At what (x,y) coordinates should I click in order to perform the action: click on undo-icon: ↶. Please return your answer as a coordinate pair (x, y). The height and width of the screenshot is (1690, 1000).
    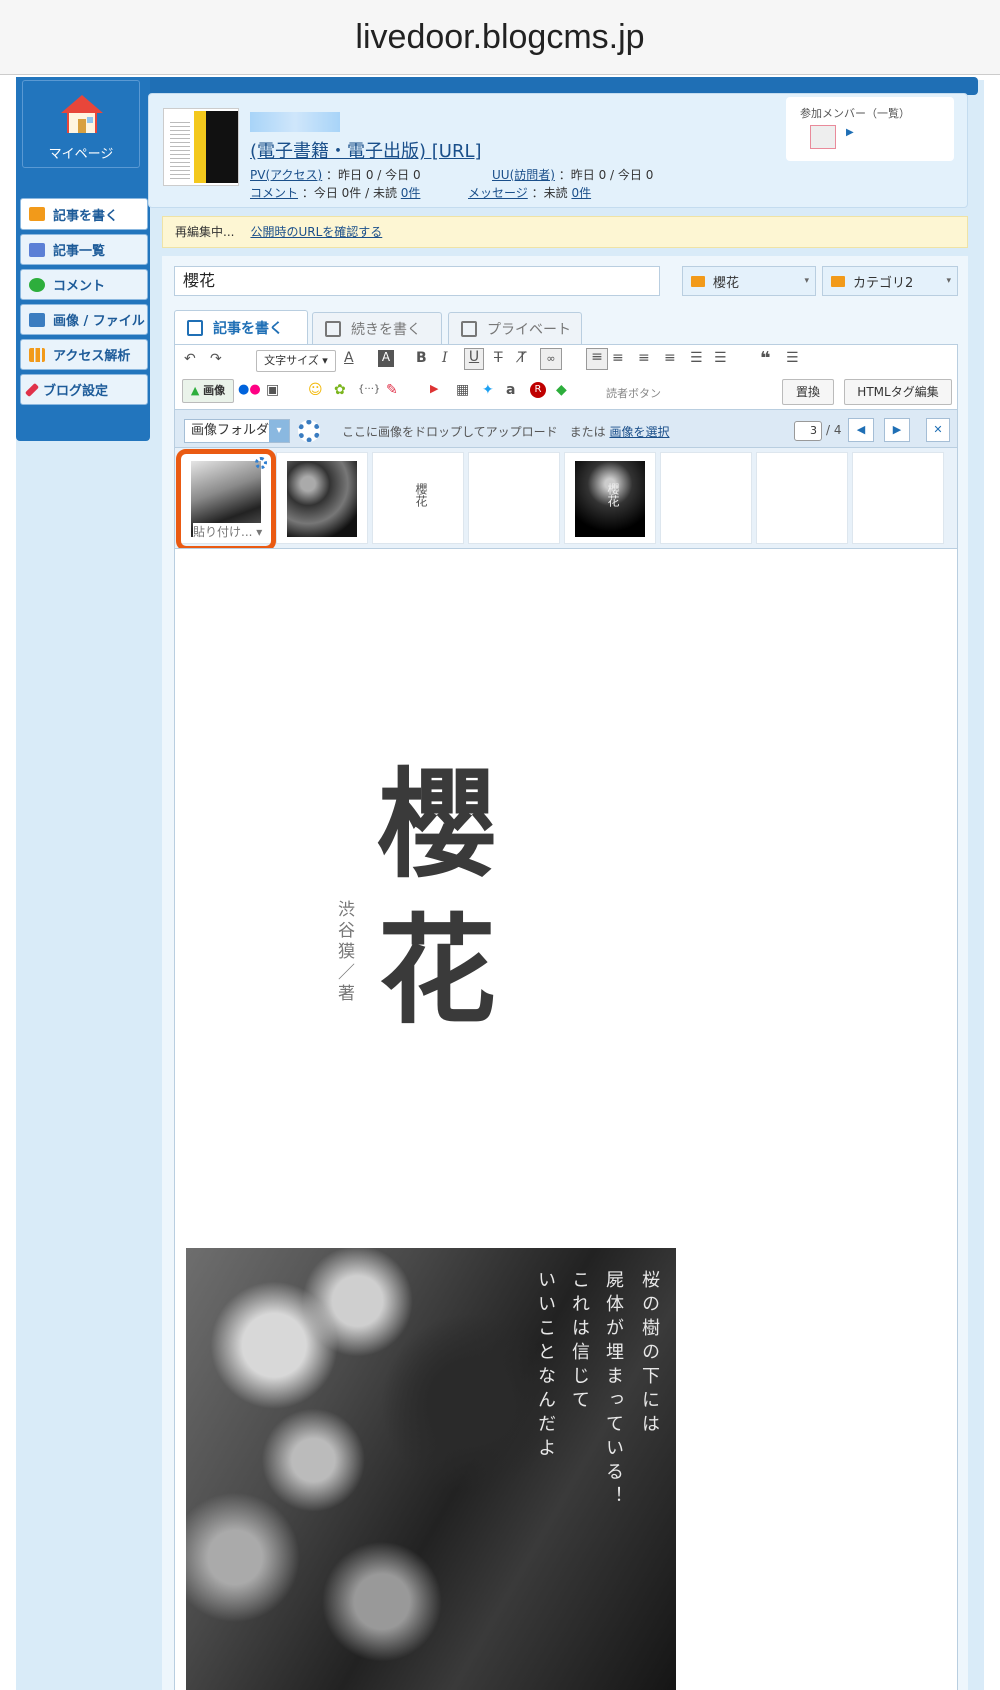
    Looking at the image, I should click on (190, 359).